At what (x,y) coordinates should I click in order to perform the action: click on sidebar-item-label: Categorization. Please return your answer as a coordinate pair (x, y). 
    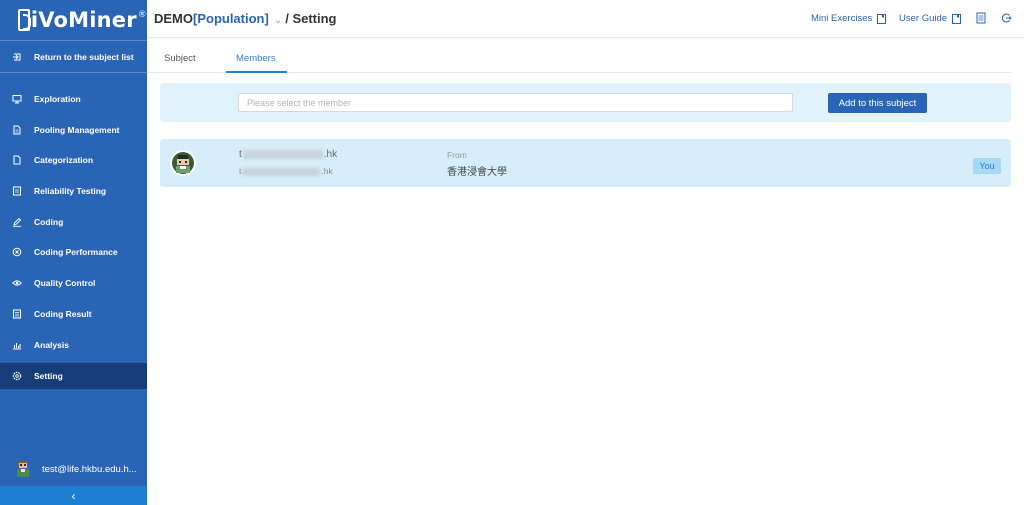
    Looking at the image, I should click on (64, 160).